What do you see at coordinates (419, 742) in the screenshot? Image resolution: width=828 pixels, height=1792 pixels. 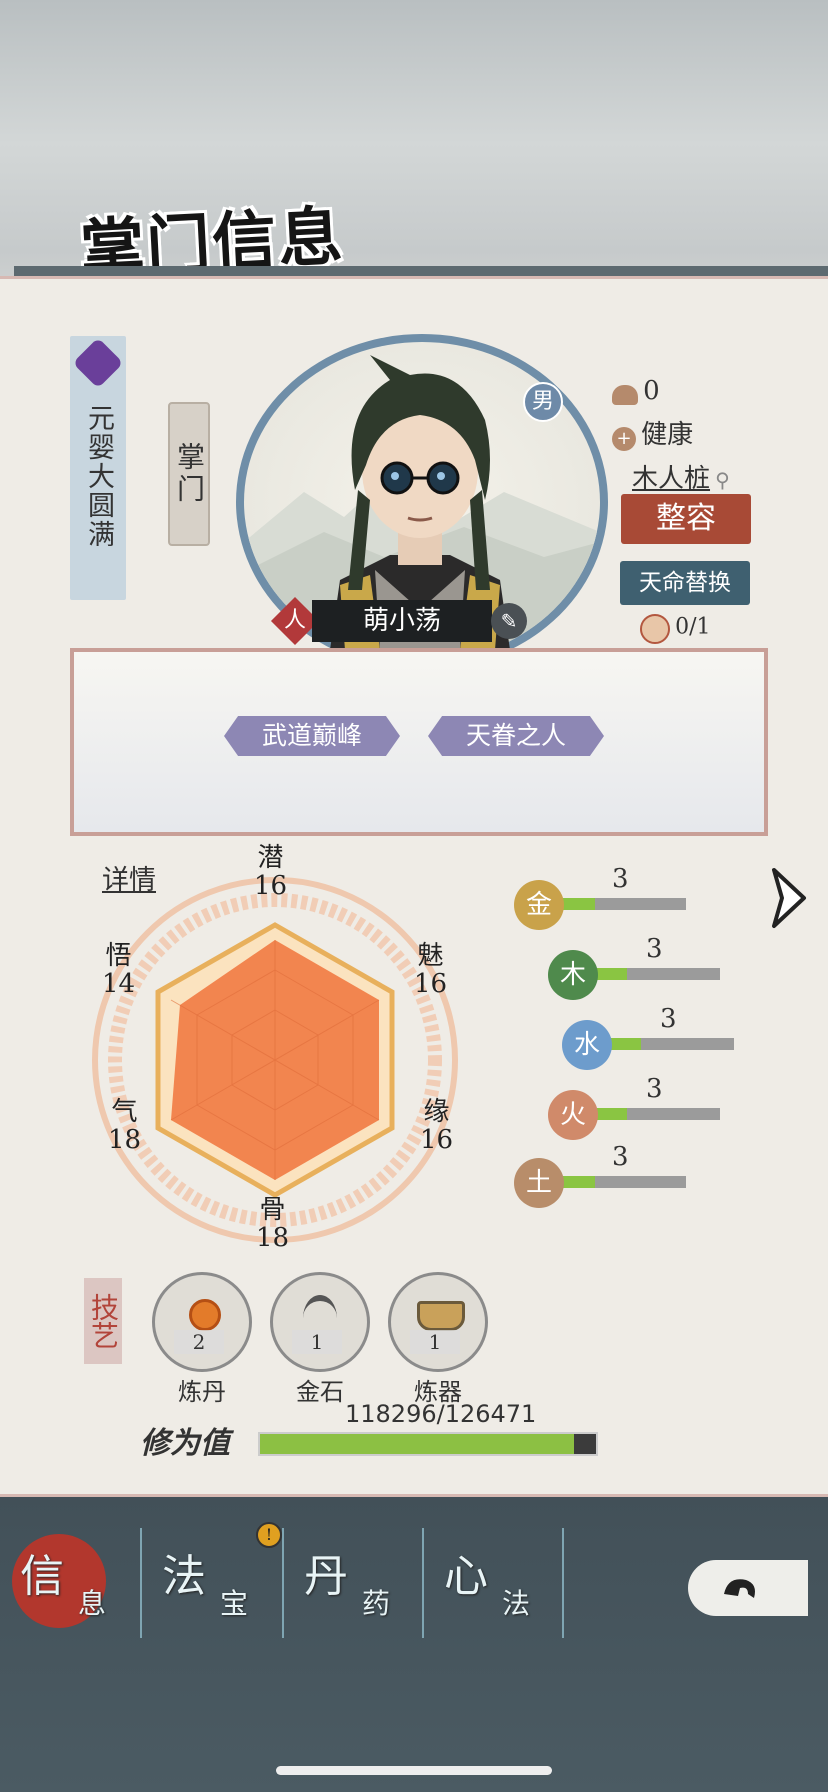 I see `traits-panel: 武道巅峰 天眷之人` at bounding box center [419, 742].